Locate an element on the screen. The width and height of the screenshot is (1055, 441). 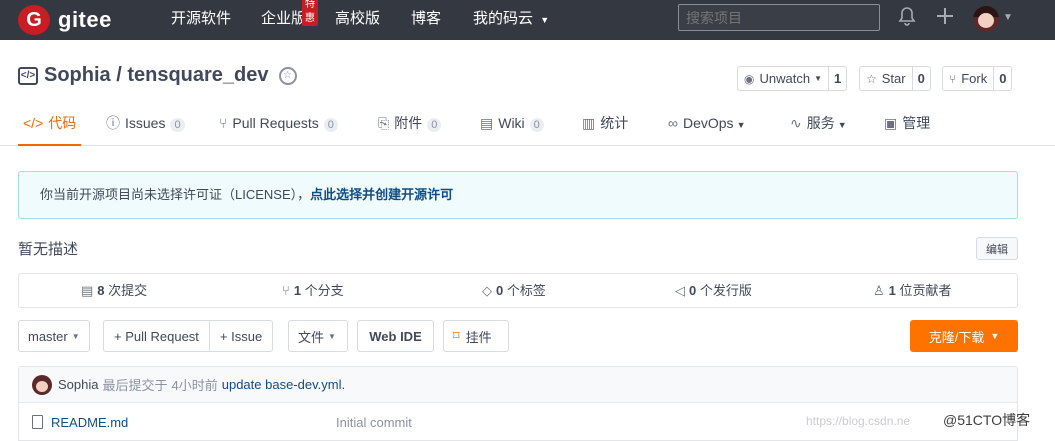
widget-button: ⌑ 挂件 is located at coordinates (476, 336).